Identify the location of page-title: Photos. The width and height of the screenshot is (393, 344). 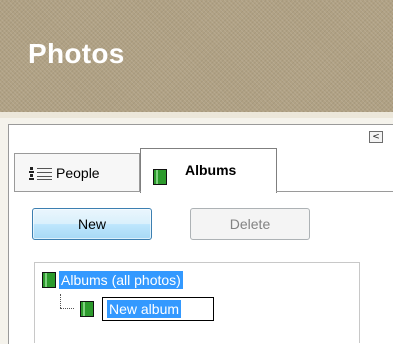
(76, 53).